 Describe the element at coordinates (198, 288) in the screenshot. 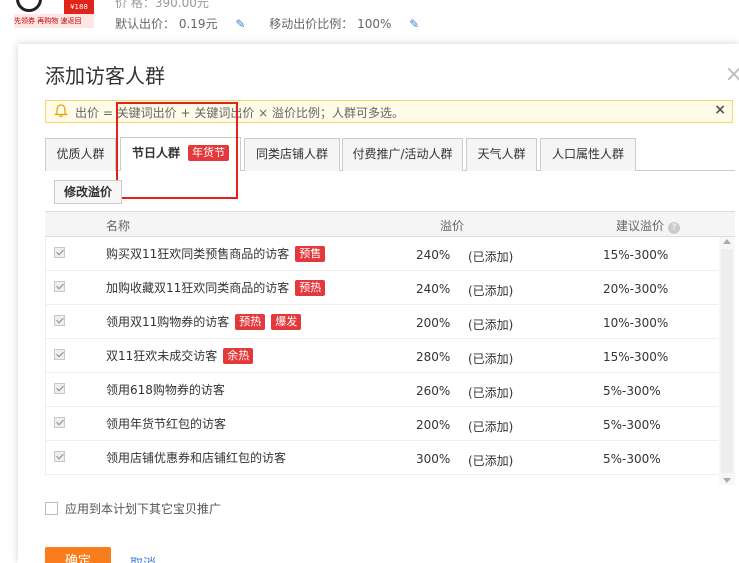

I see `row-name-text: 加购收藏双11狂欢同类商品的访客` at that location.